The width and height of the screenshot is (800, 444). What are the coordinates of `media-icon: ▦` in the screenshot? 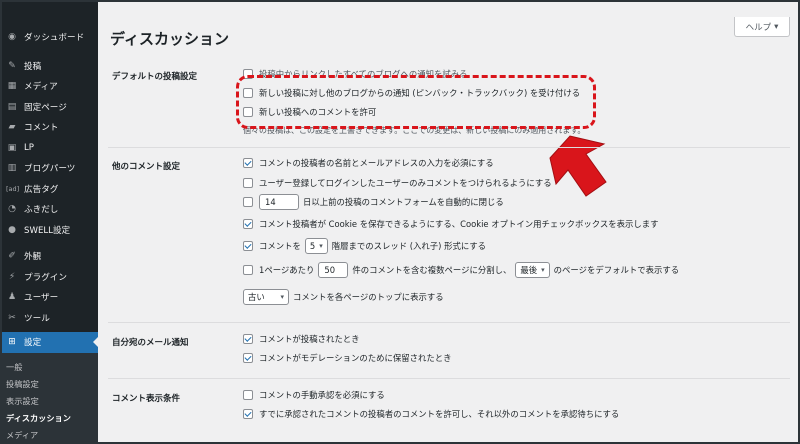 It's located at (12, 86).